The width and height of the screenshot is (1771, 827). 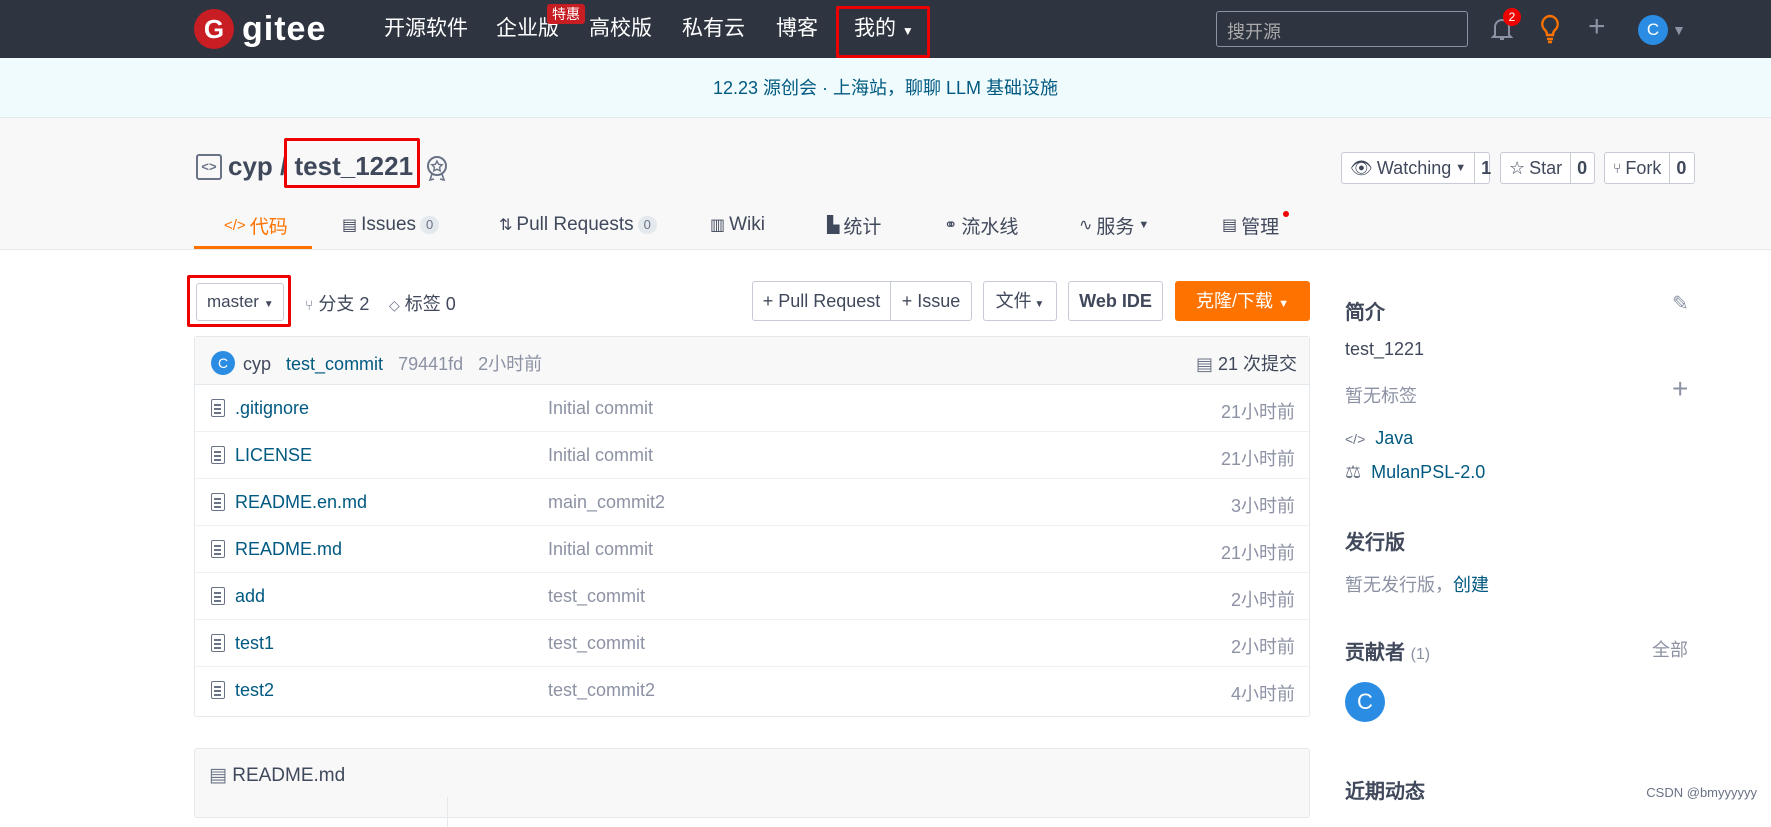 I want to click on watch-count: 1, so click(x=1486, y=168).